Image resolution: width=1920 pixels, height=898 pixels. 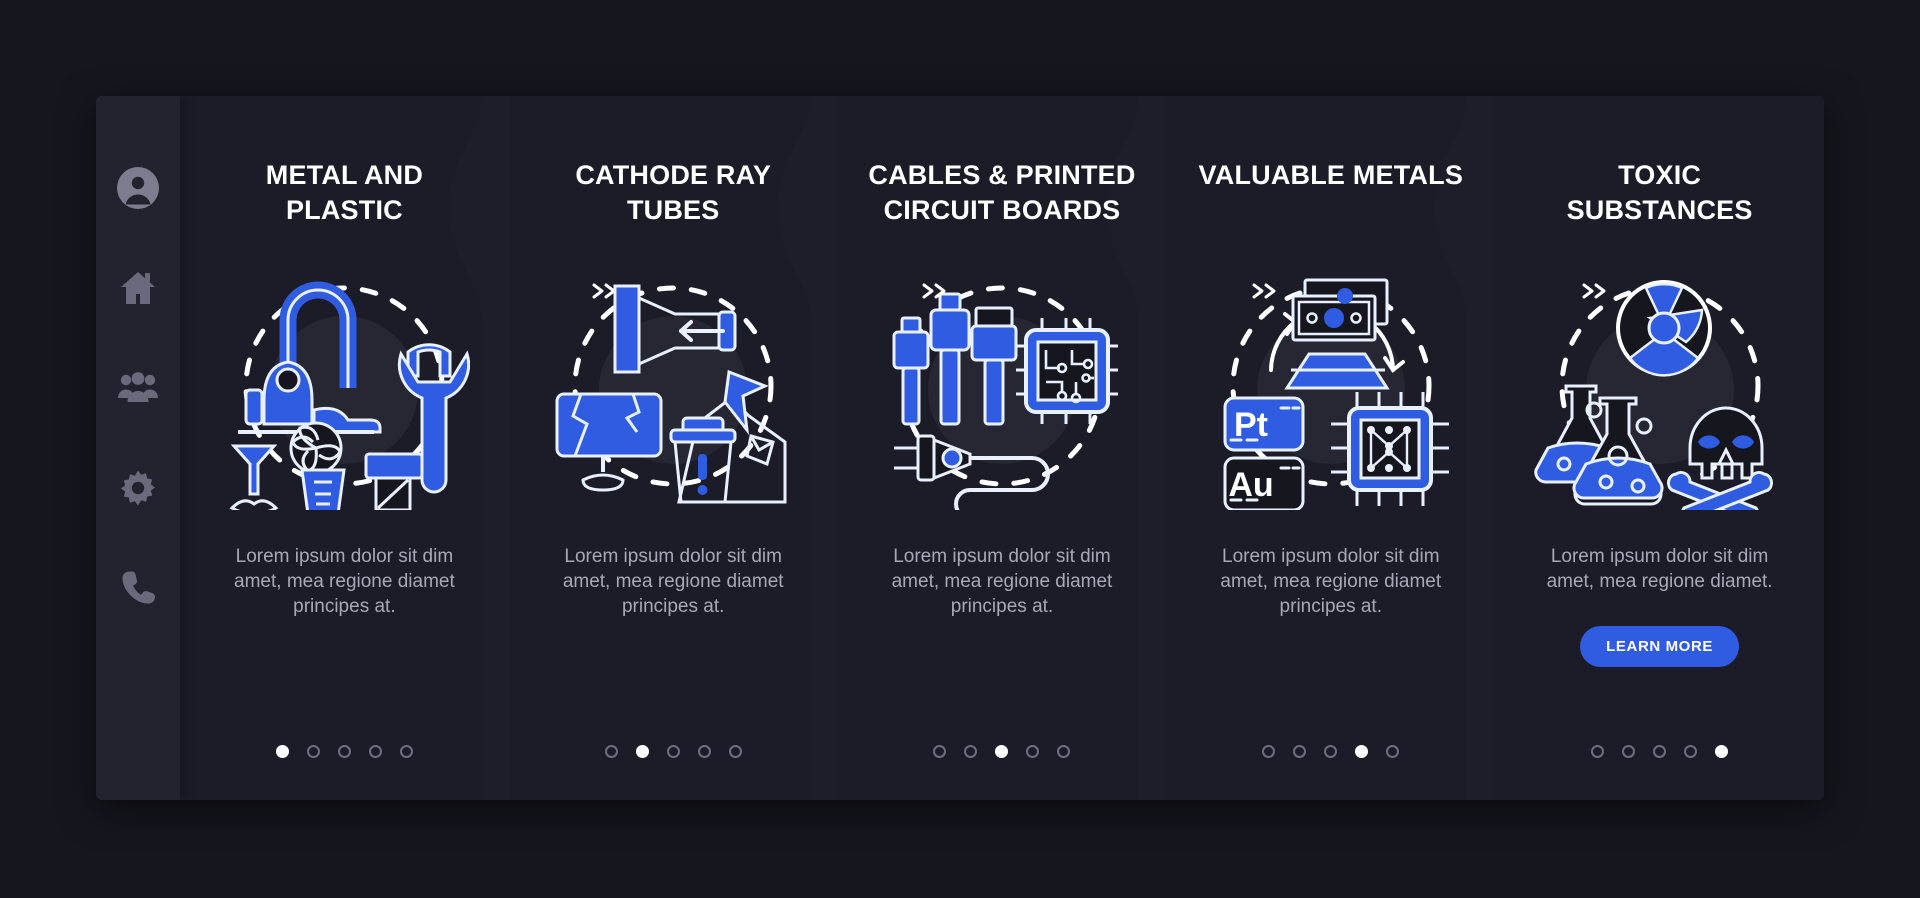 I want to click on card-title: METAL AND PLASTIC, so click(x=344, y=192).